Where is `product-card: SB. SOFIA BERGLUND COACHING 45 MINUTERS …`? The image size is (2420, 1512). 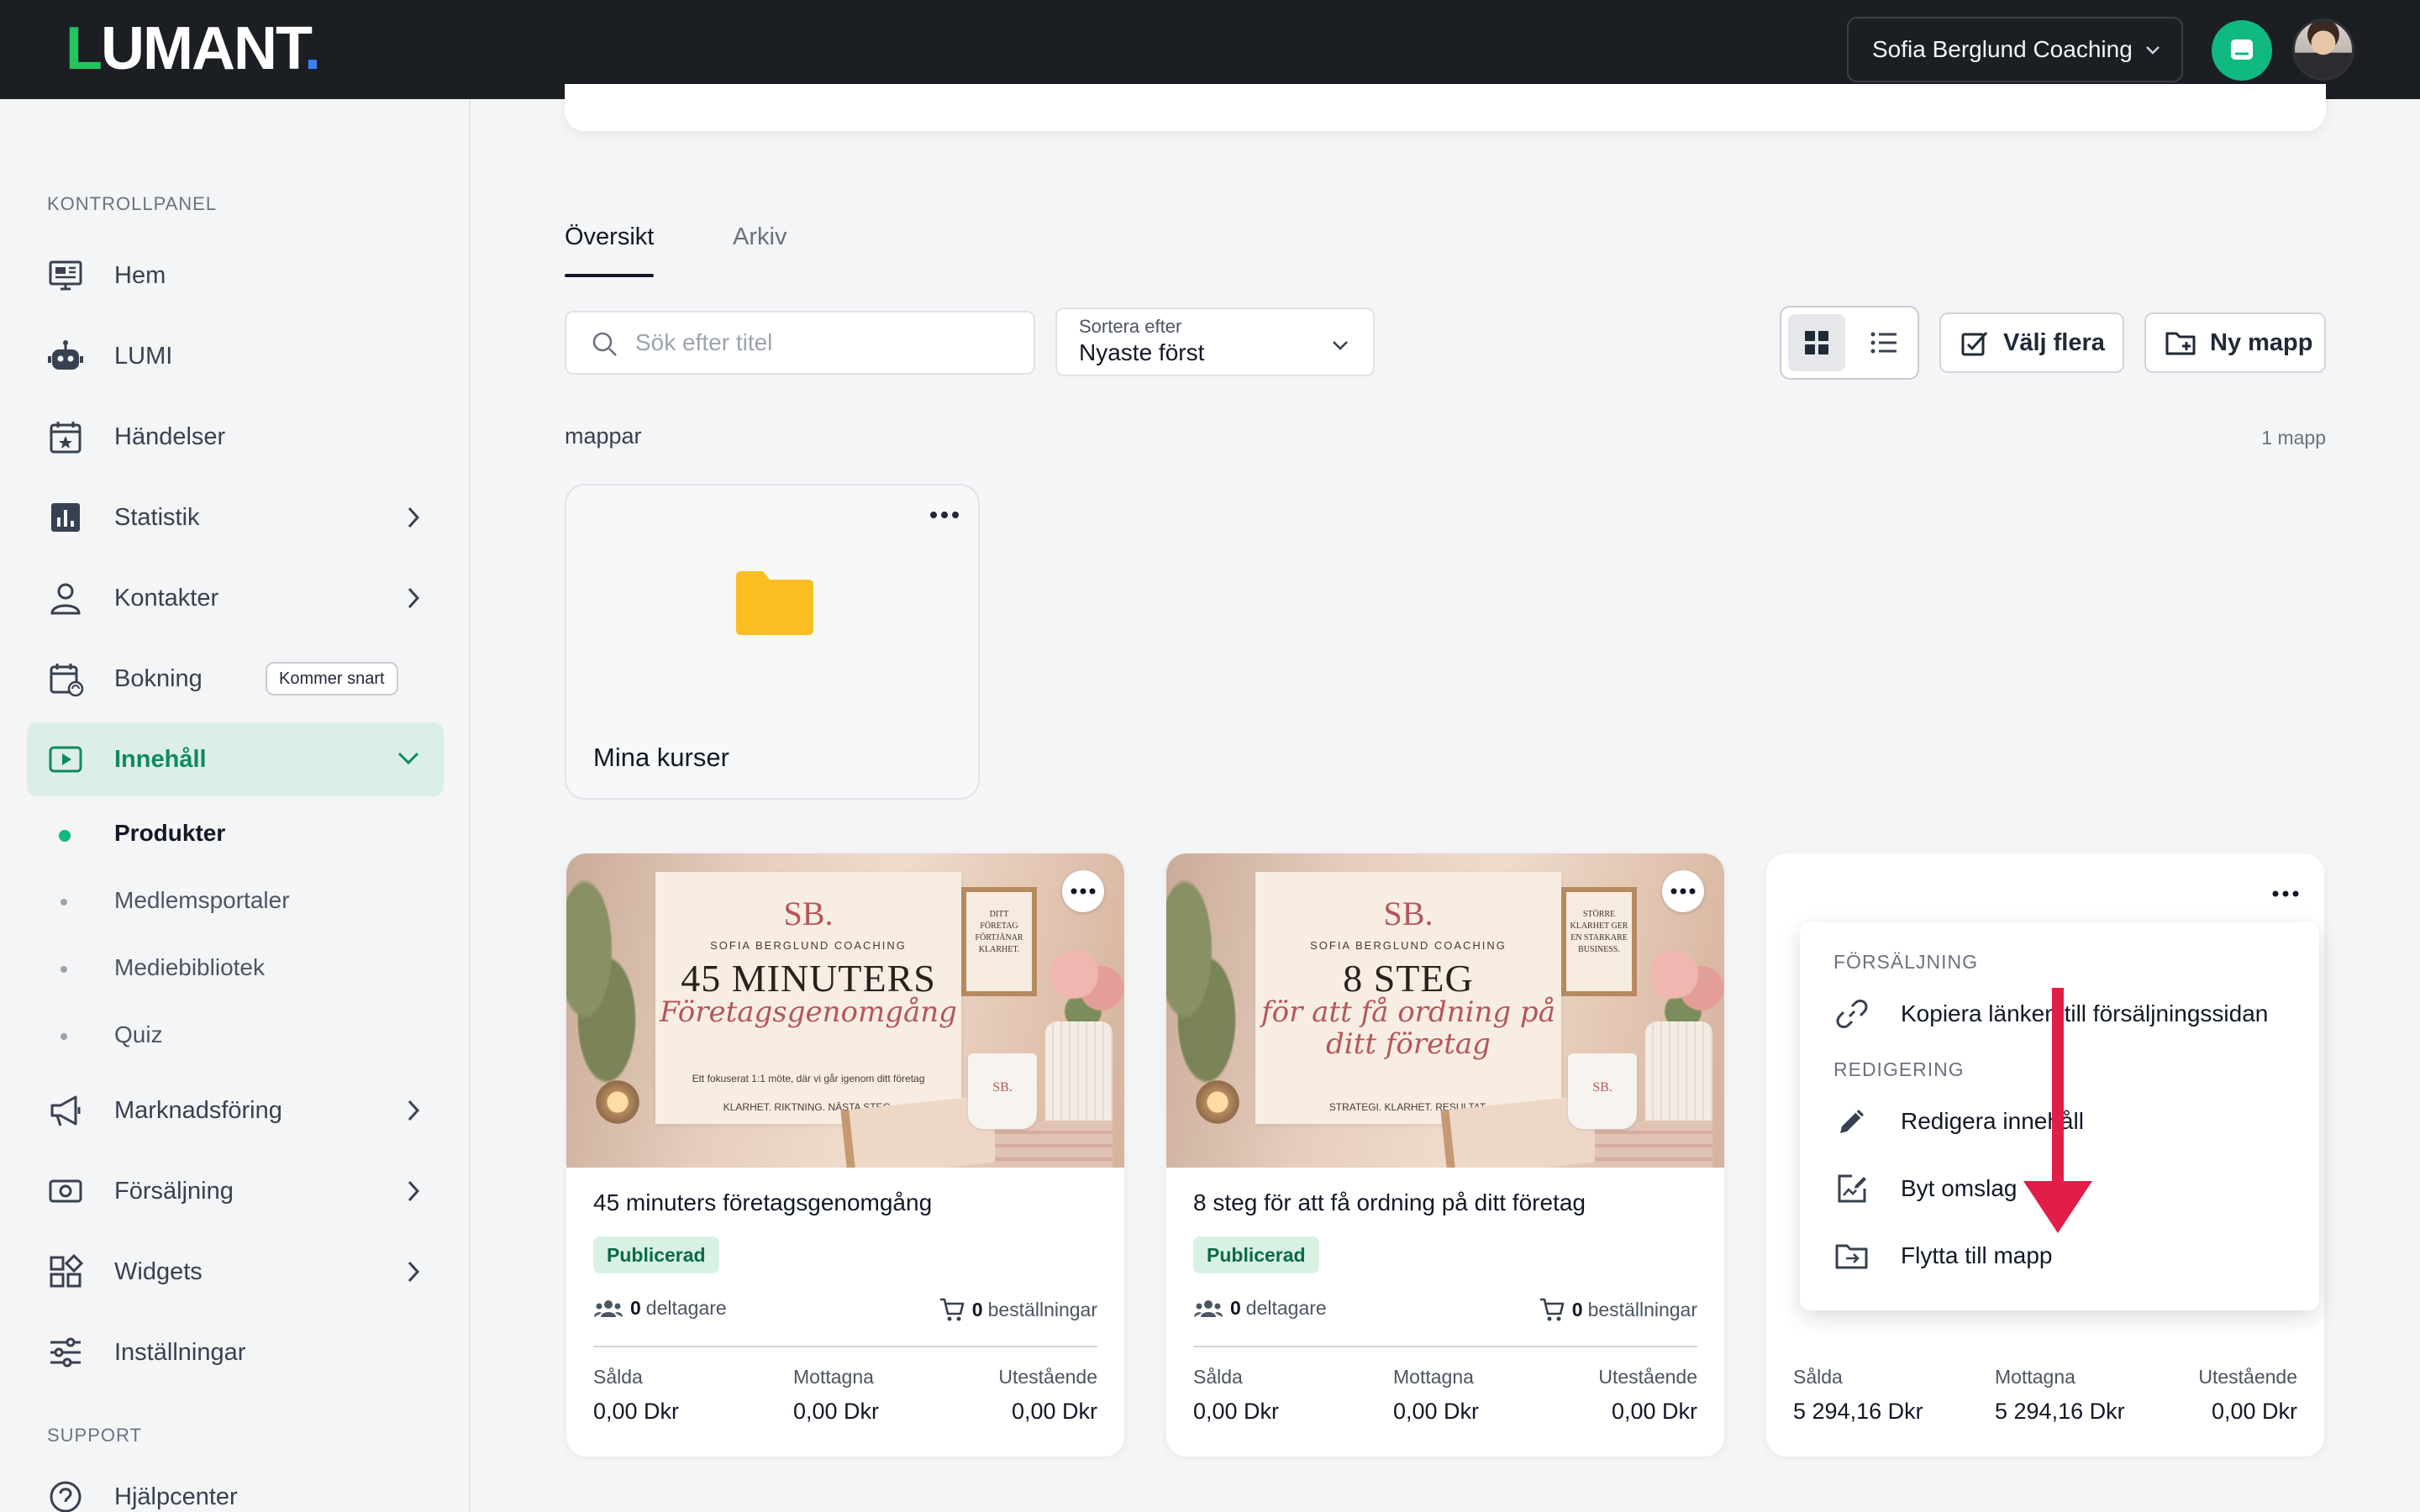 product-card: SB. SOFIA BERGLUND COACHING 45 MINUTERS … is located at coordinates (845, 1155).